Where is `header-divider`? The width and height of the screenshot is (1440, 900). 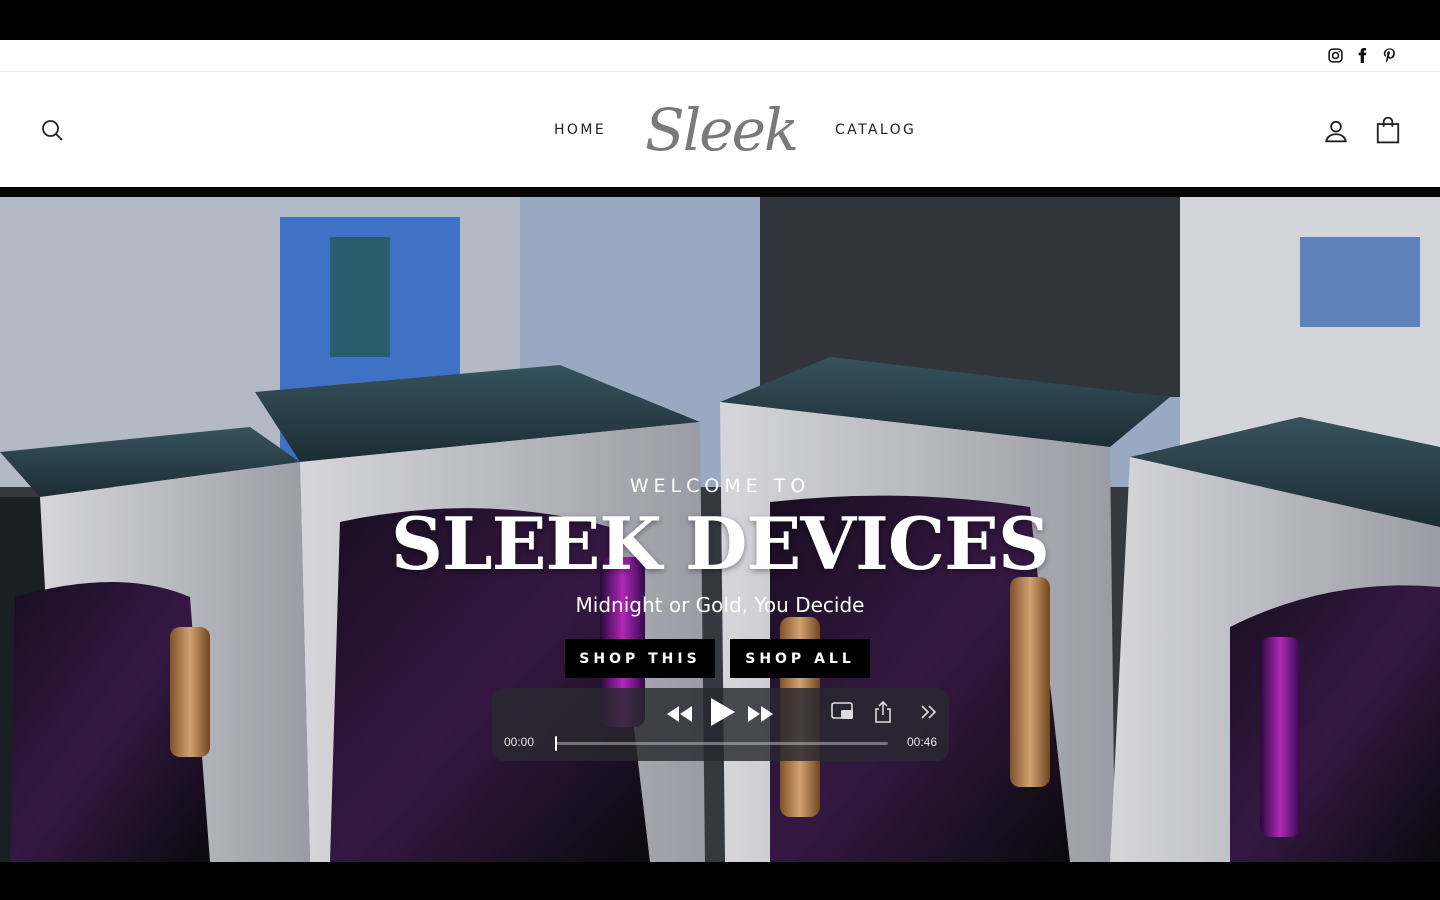
header-divider is located at coordinates (720, 192).